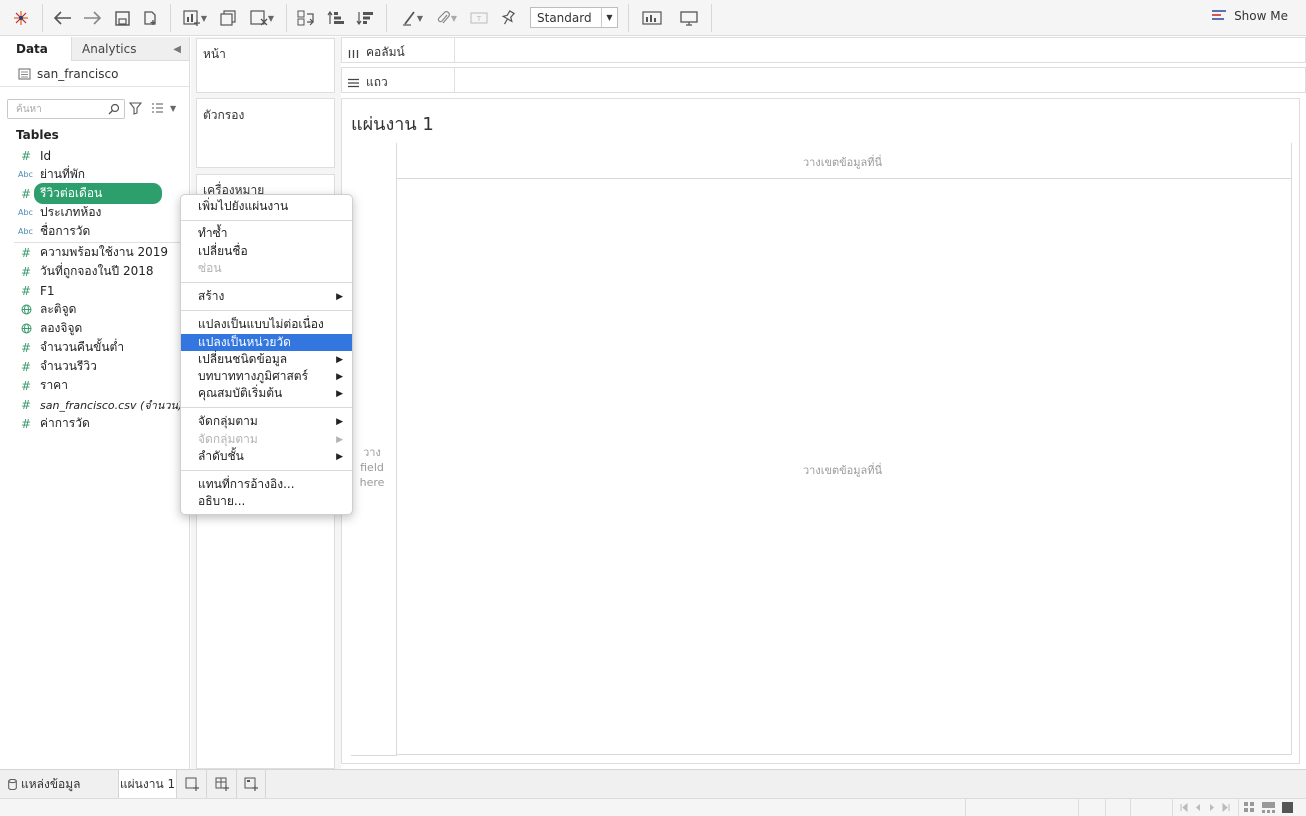 The image size is (1306, 816). What do you see at coordinates (44, 784) in the screenshot?
I see `tab-data-source: แหล่งข้อมูล` at bounding box center [44, 784].